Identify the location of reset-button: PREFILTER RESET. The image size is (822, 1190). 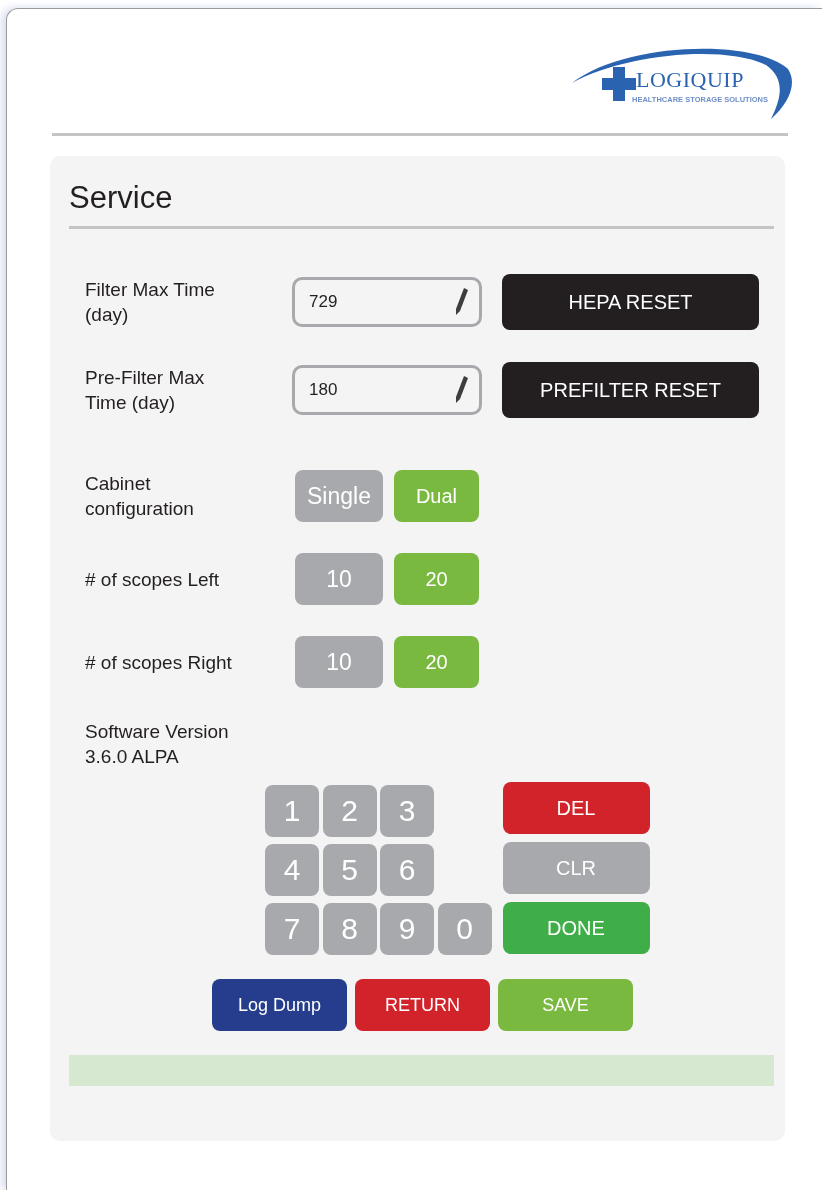
(630, 390).